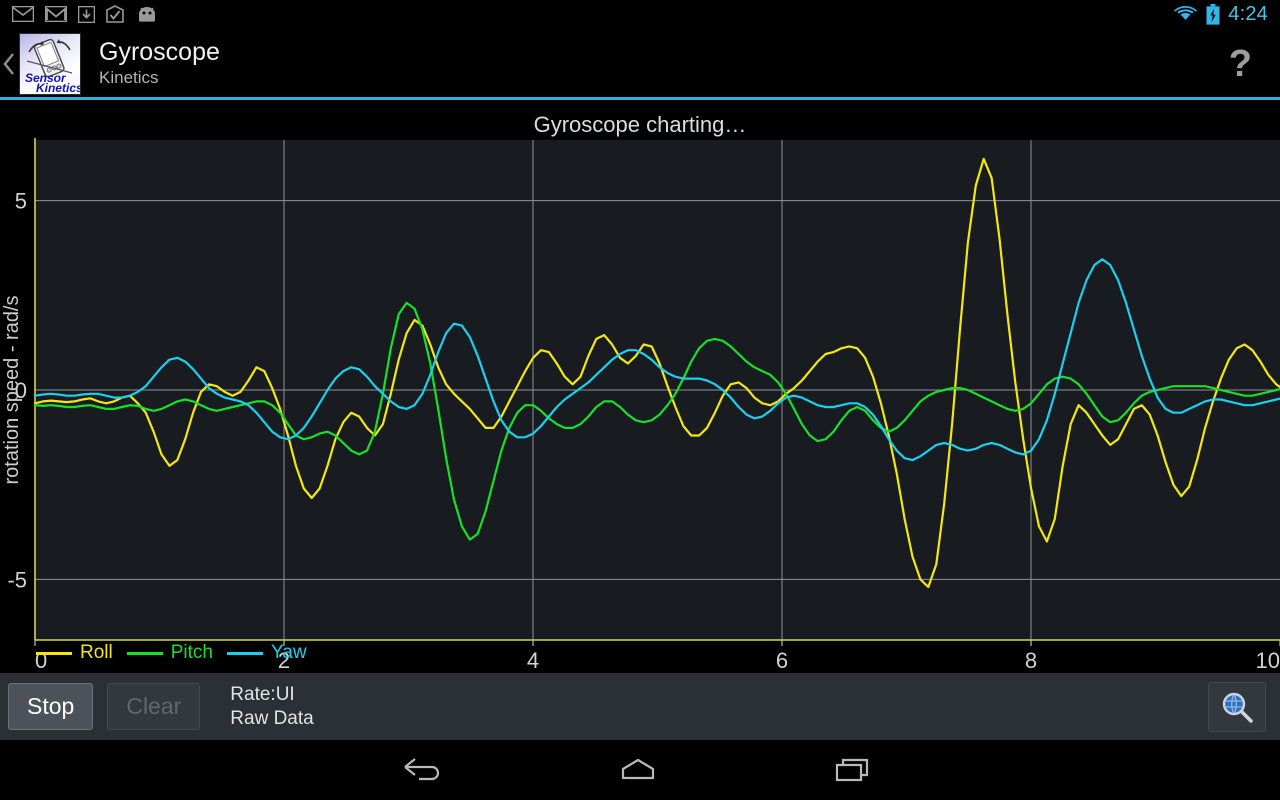 The height and width of the screenshot is (800, 1280). I want to click on status-clock: 4:24, so click(1248, 13).